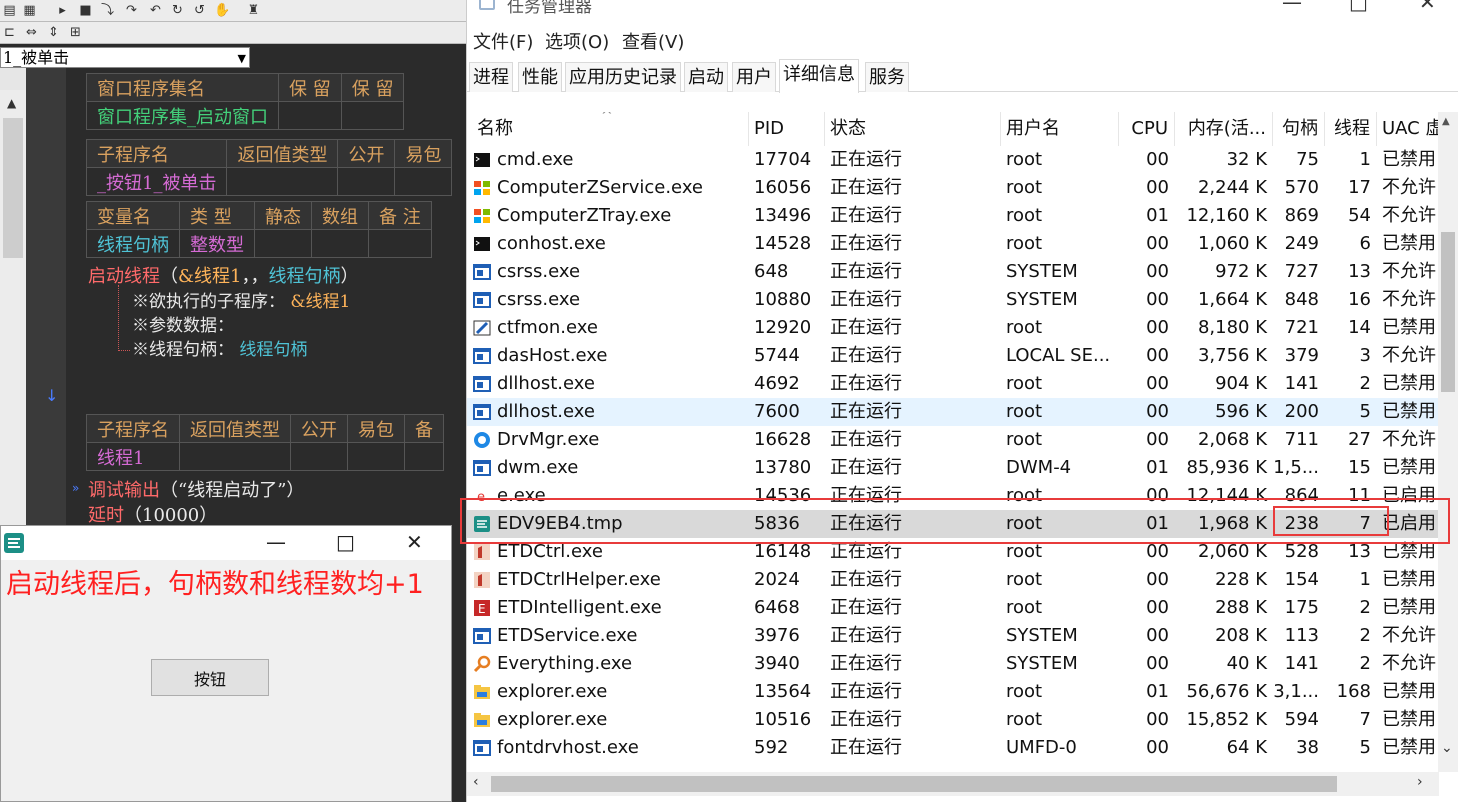 Image resolution: width=1458 pixels, height=802 pixels. Describe the element at coordinates (787, 129) in the screenshot. I see `column-header-pid: PID` at that location.